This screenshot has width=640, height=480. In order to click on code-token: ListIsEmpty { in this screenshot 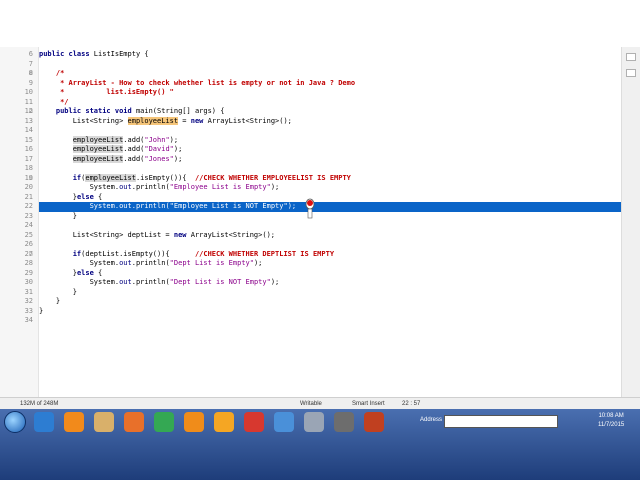, I will do `click(121, 54)`.